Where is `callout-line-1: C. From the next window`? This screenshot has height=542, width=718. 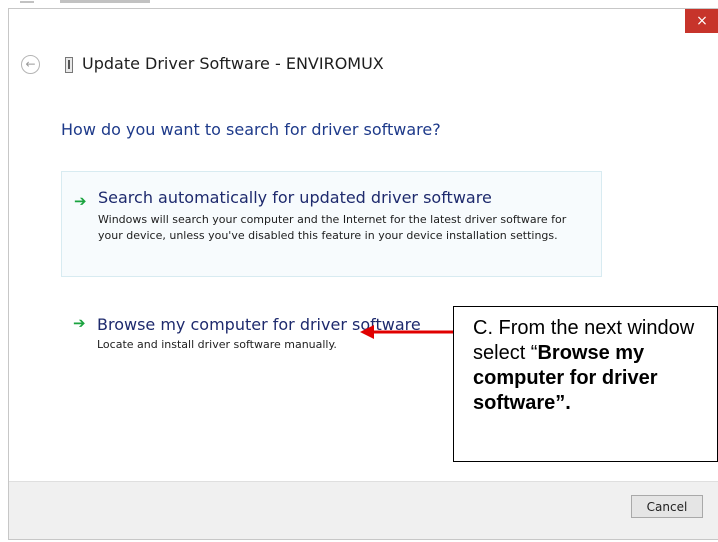
callout-line-1: C. From the next window is located at coordinates (584, 328).